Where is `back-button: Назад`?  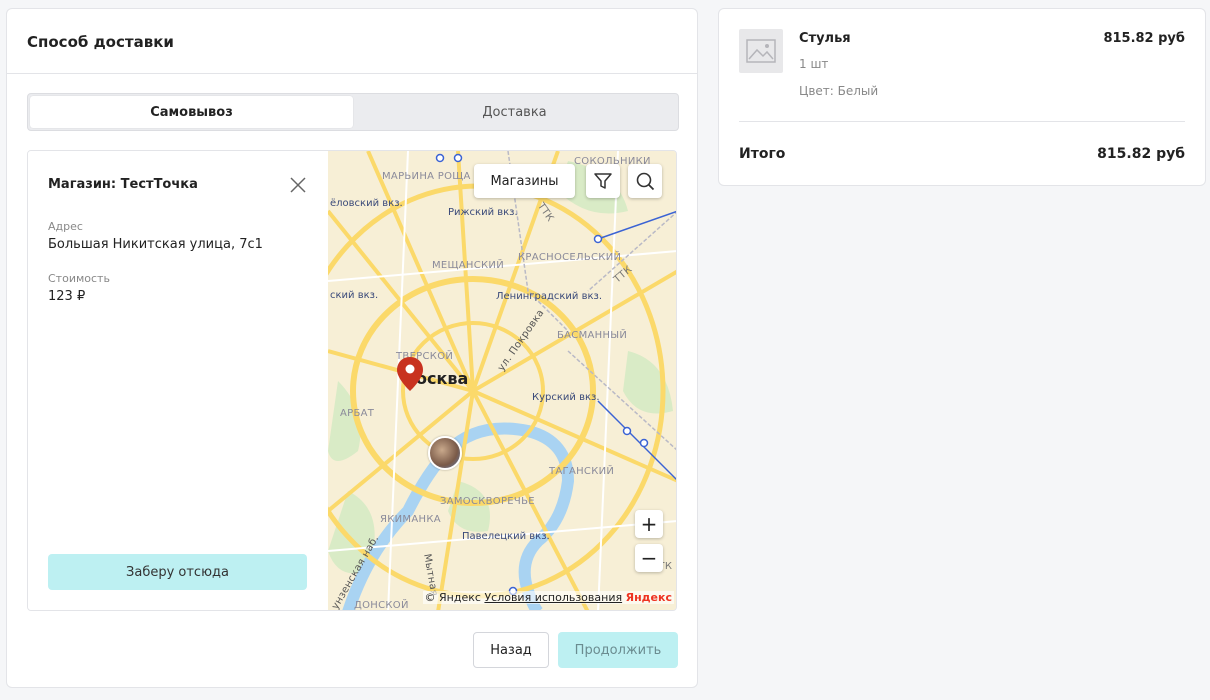 back-button: Назад is located at coordinates (511, 650).